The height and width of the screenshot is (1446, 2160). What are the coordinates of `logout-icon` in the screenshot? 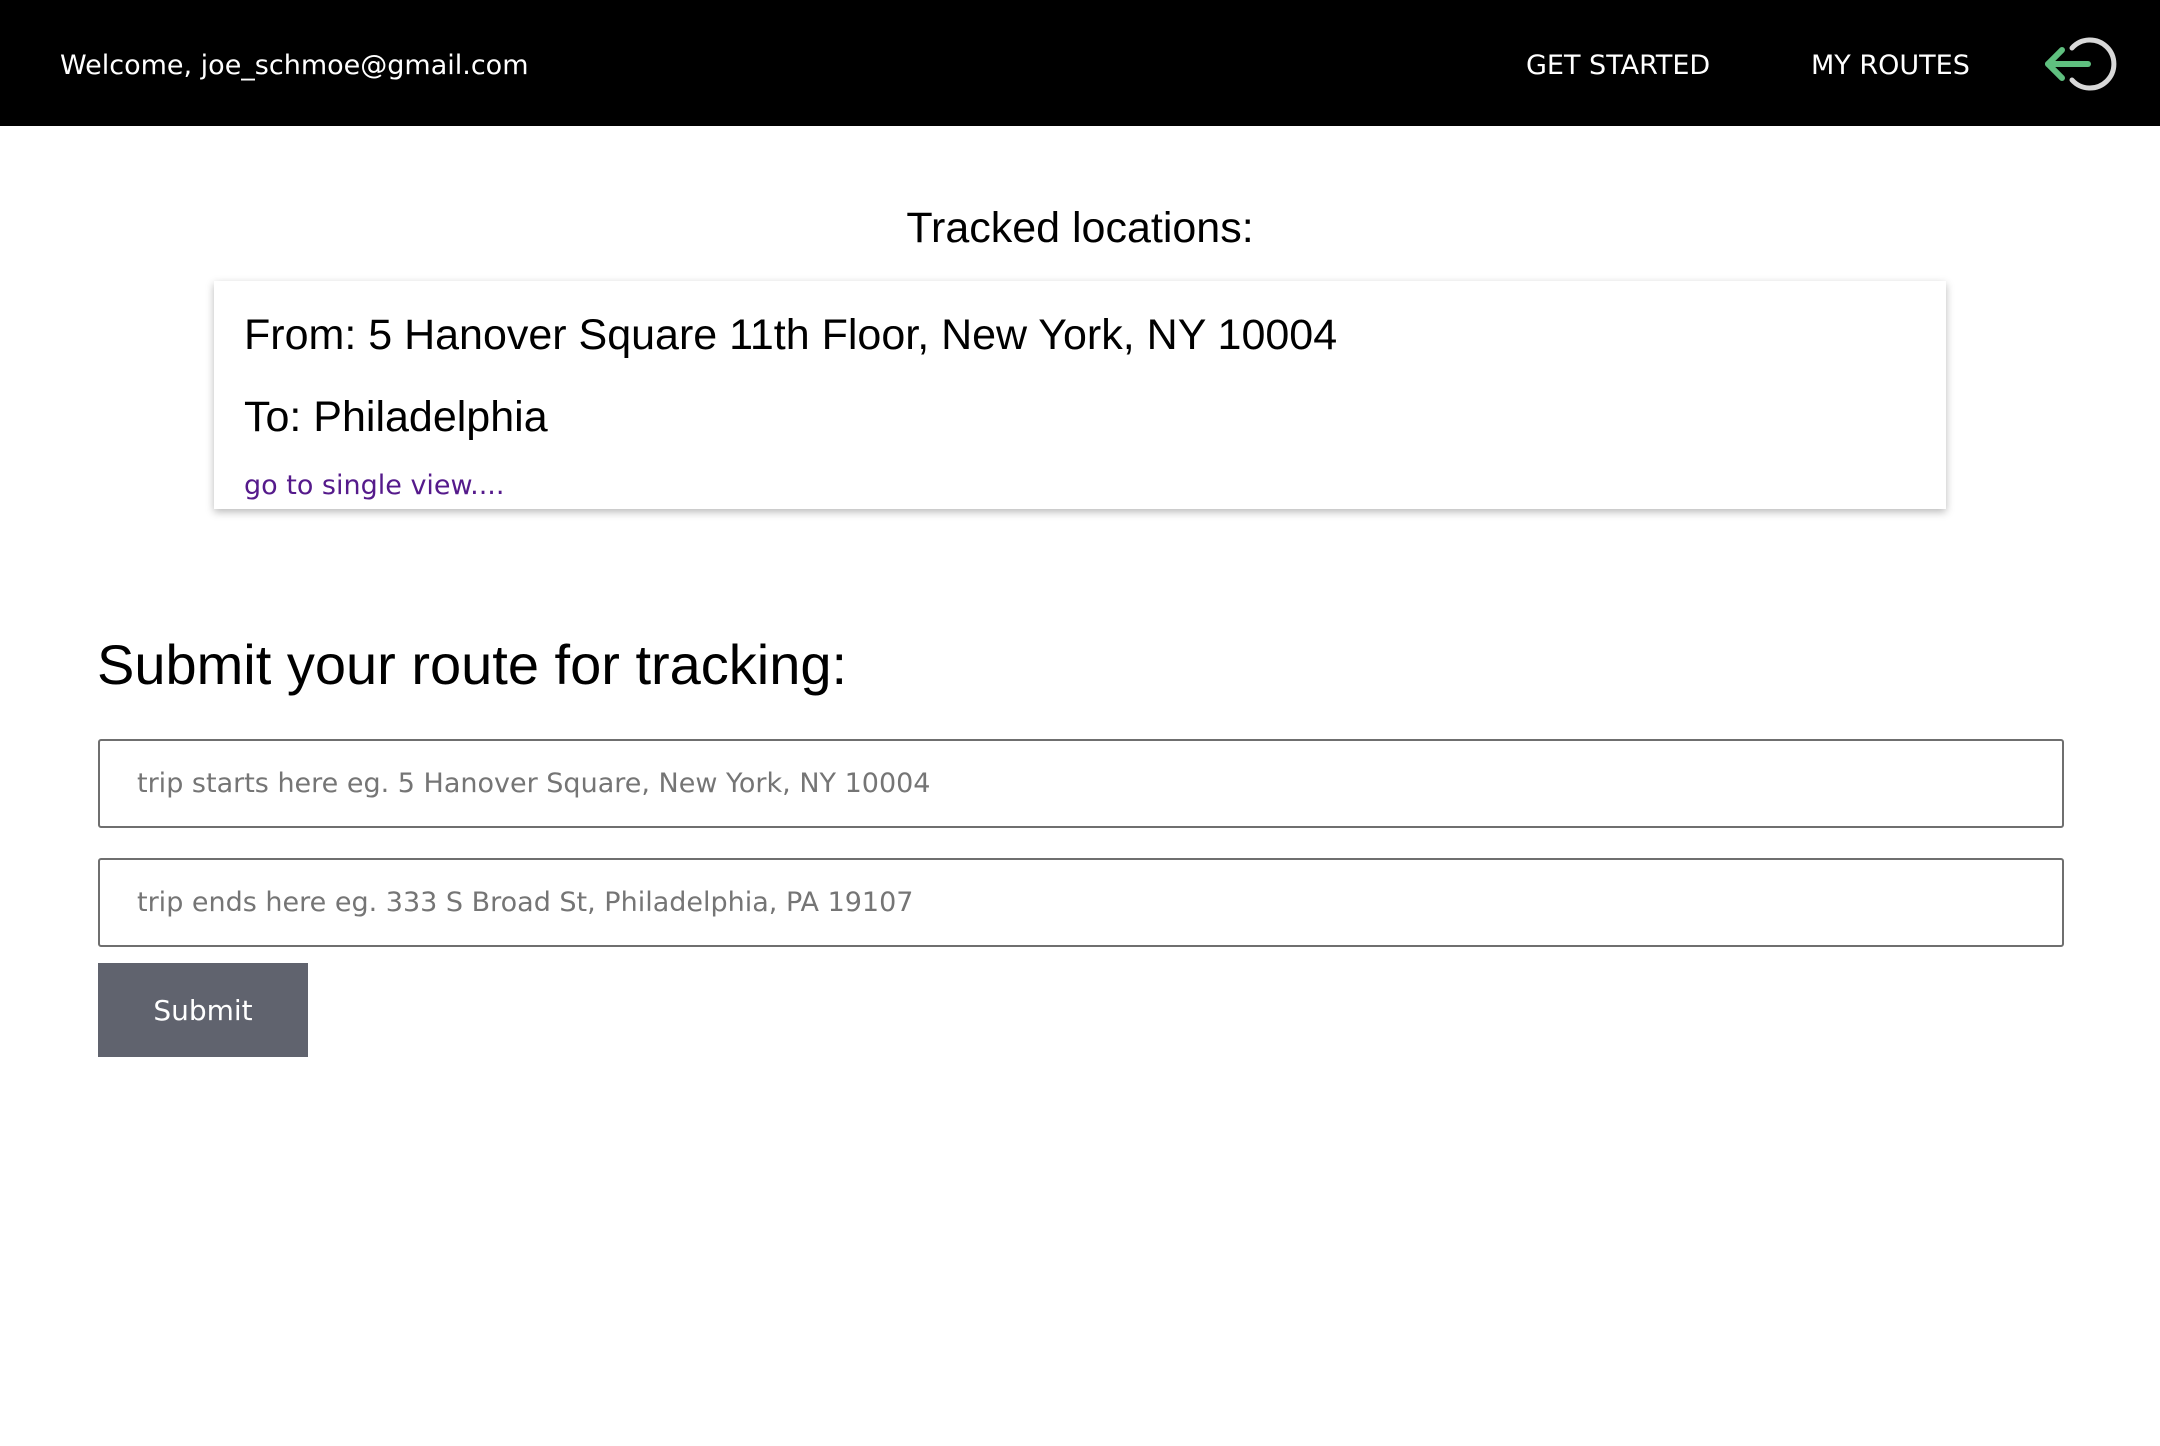 It's located at (2081, 64).